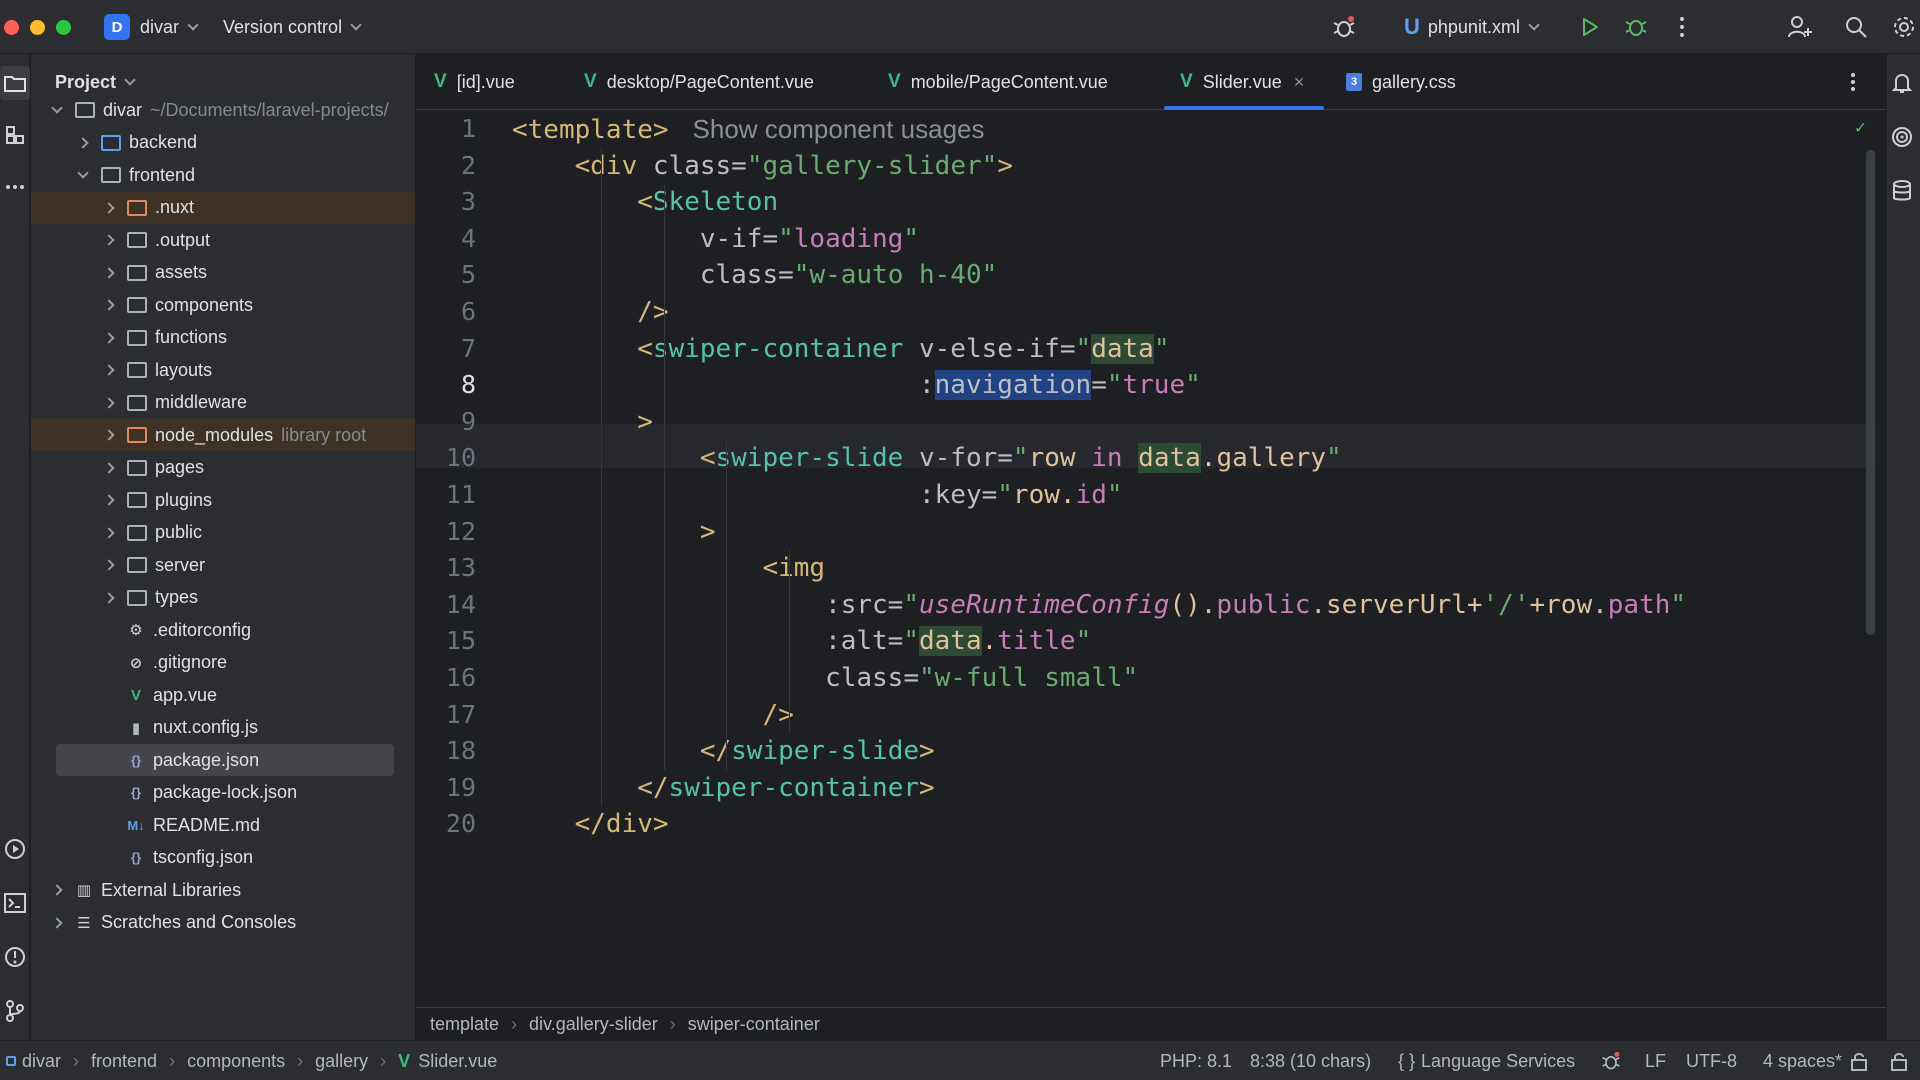 The height and width of the screenshot is (1080, 1920). I want to click on tree-item: layouts, so click(223, 370).